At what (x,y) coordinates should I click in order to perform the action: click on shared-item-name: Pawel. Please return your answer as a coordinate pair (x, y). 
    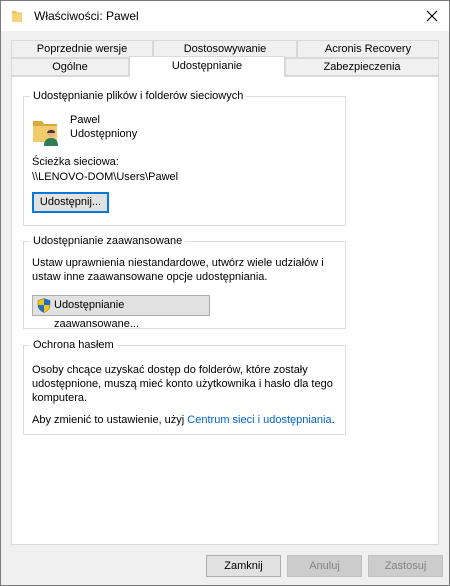
    Looking at the image, I should click on (85, 120).